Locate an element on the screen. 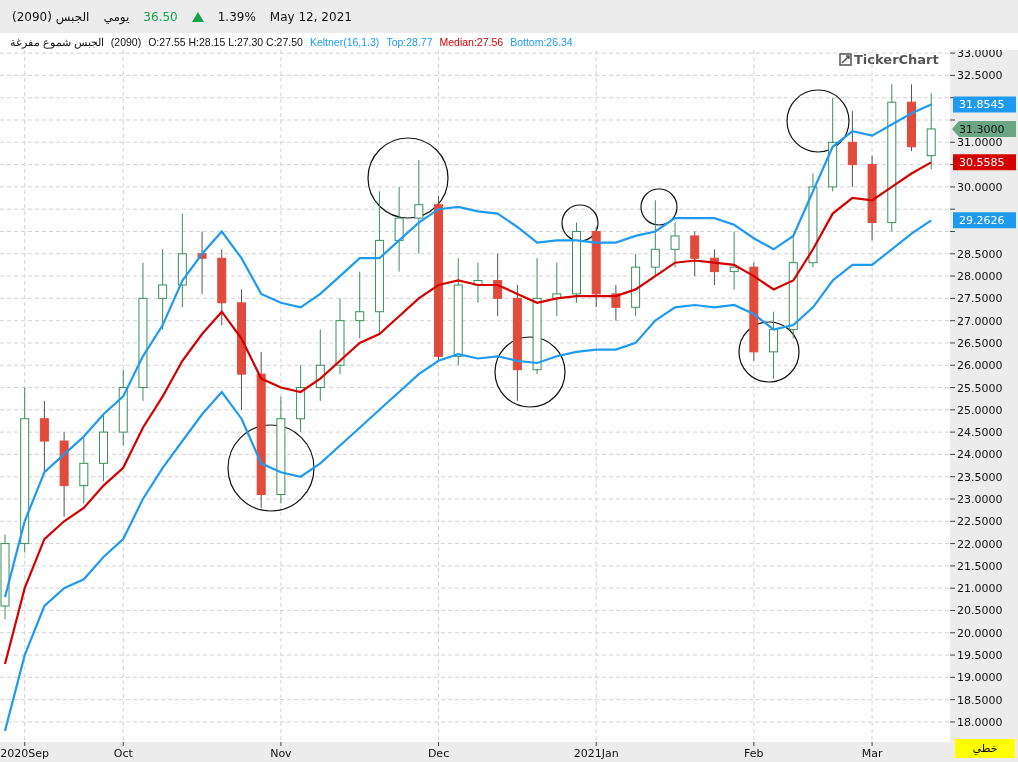  last-price: 36.50 is located at coordinates (160, 16).